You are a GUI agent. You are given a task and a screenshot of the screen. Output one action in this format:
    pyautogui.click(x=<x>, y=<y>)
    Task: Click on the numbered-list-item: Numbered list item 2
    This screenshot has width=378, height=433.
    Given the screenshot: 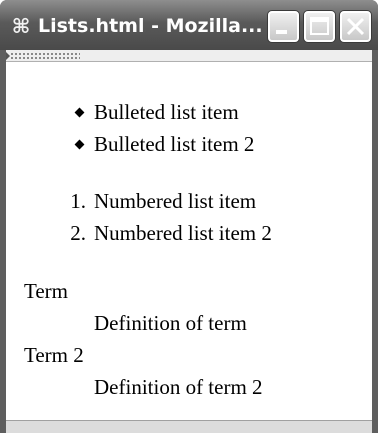 What is the action you would take?
    pyautogui.click(x=183, y=233)
    